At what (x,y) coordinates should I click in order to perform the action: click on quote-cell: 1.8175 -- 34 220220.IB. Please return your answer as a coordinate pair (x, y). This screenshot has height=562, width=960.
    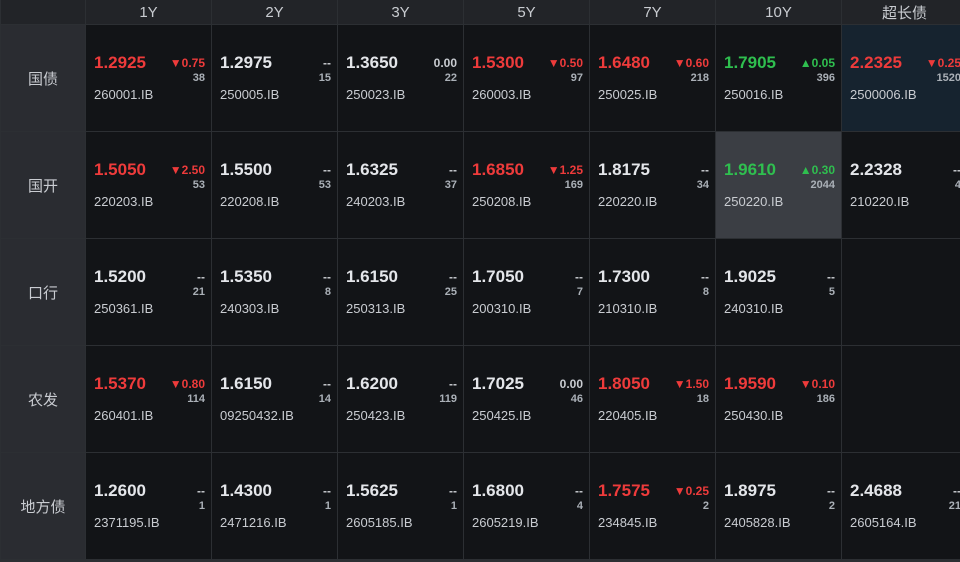
    Looking at the image, I should click on (652, 185).